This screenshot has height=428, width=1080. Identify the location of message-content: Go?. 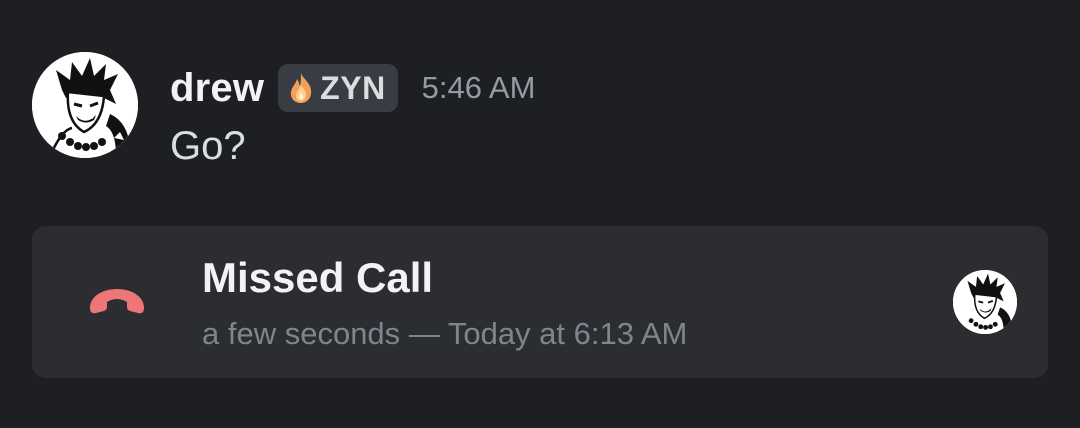
(208, 146).